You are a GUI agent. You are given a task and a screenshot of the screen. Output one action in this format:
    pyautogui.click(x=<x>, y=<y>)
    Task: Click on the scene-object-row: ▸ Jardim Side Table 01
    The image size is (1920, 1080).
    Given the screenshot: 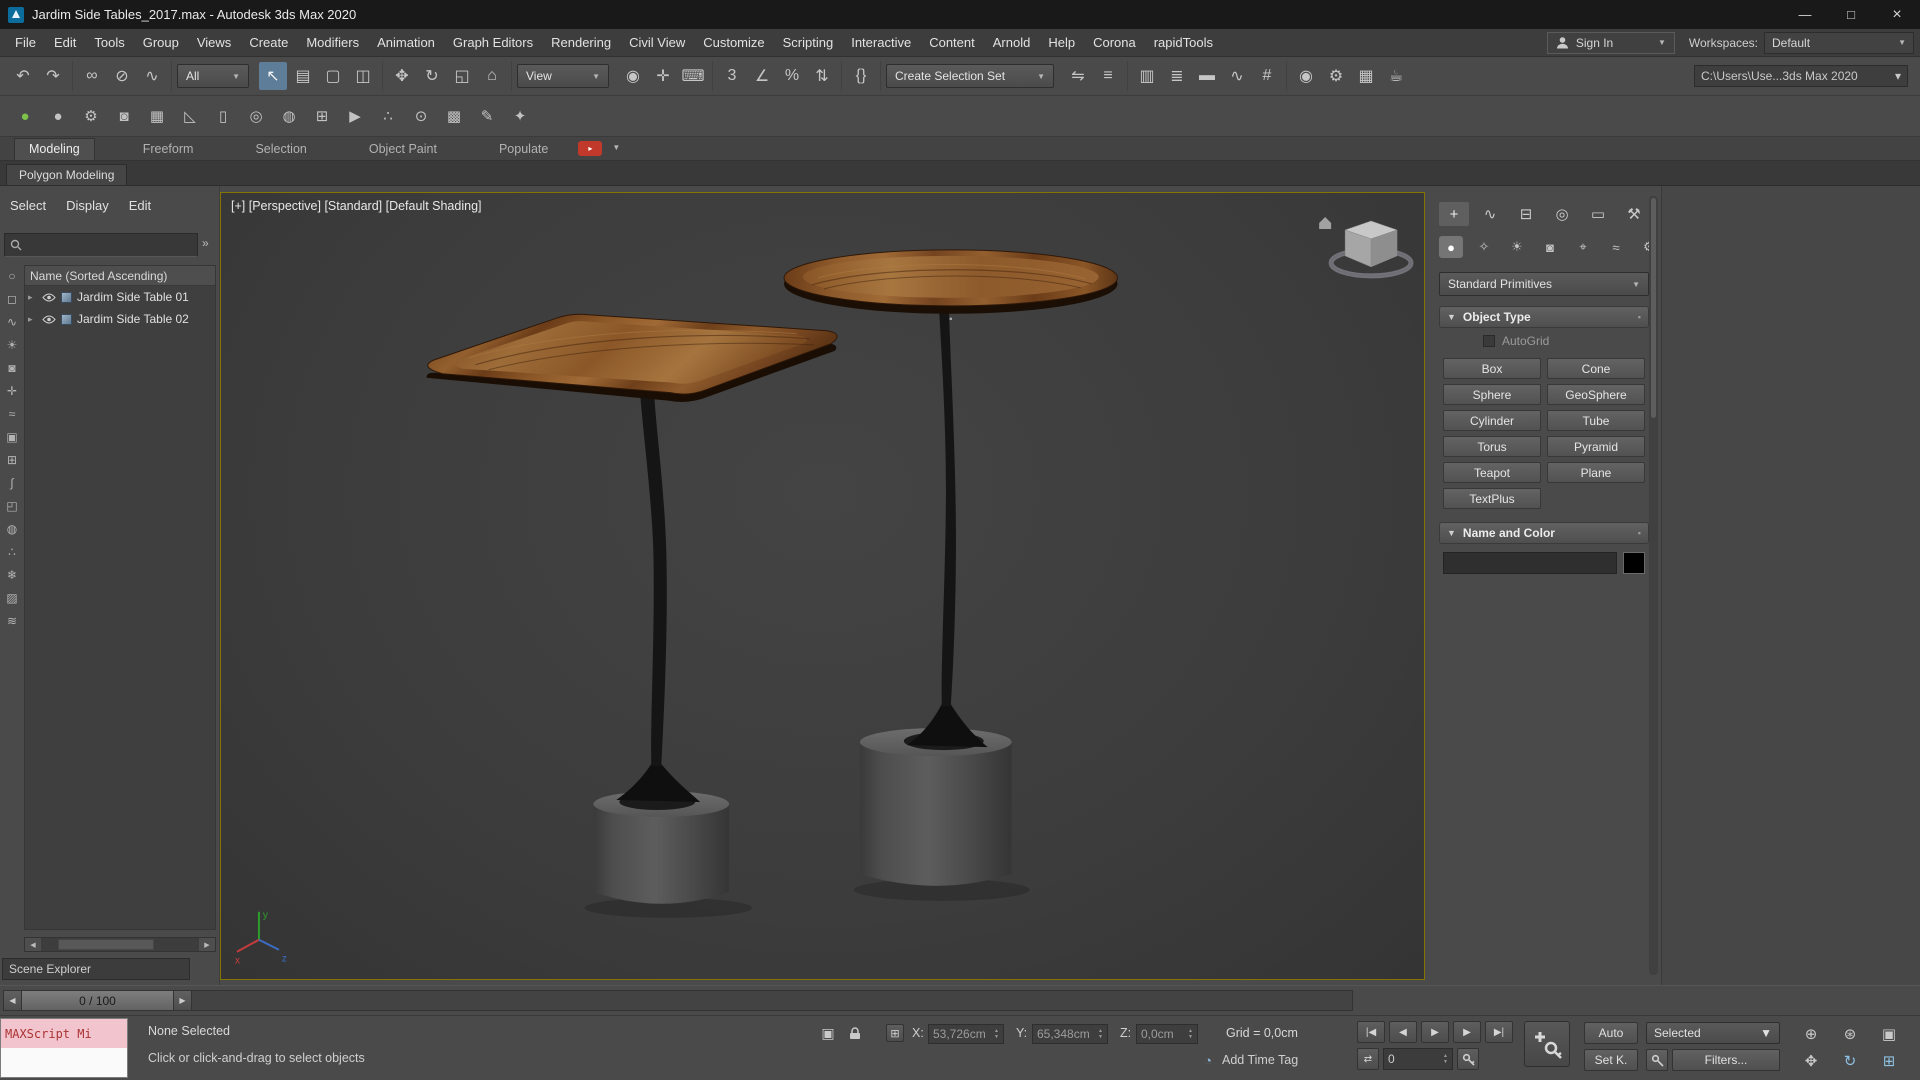 What is the action you would take?
    pyautogui.click(x=120, y=297)
    